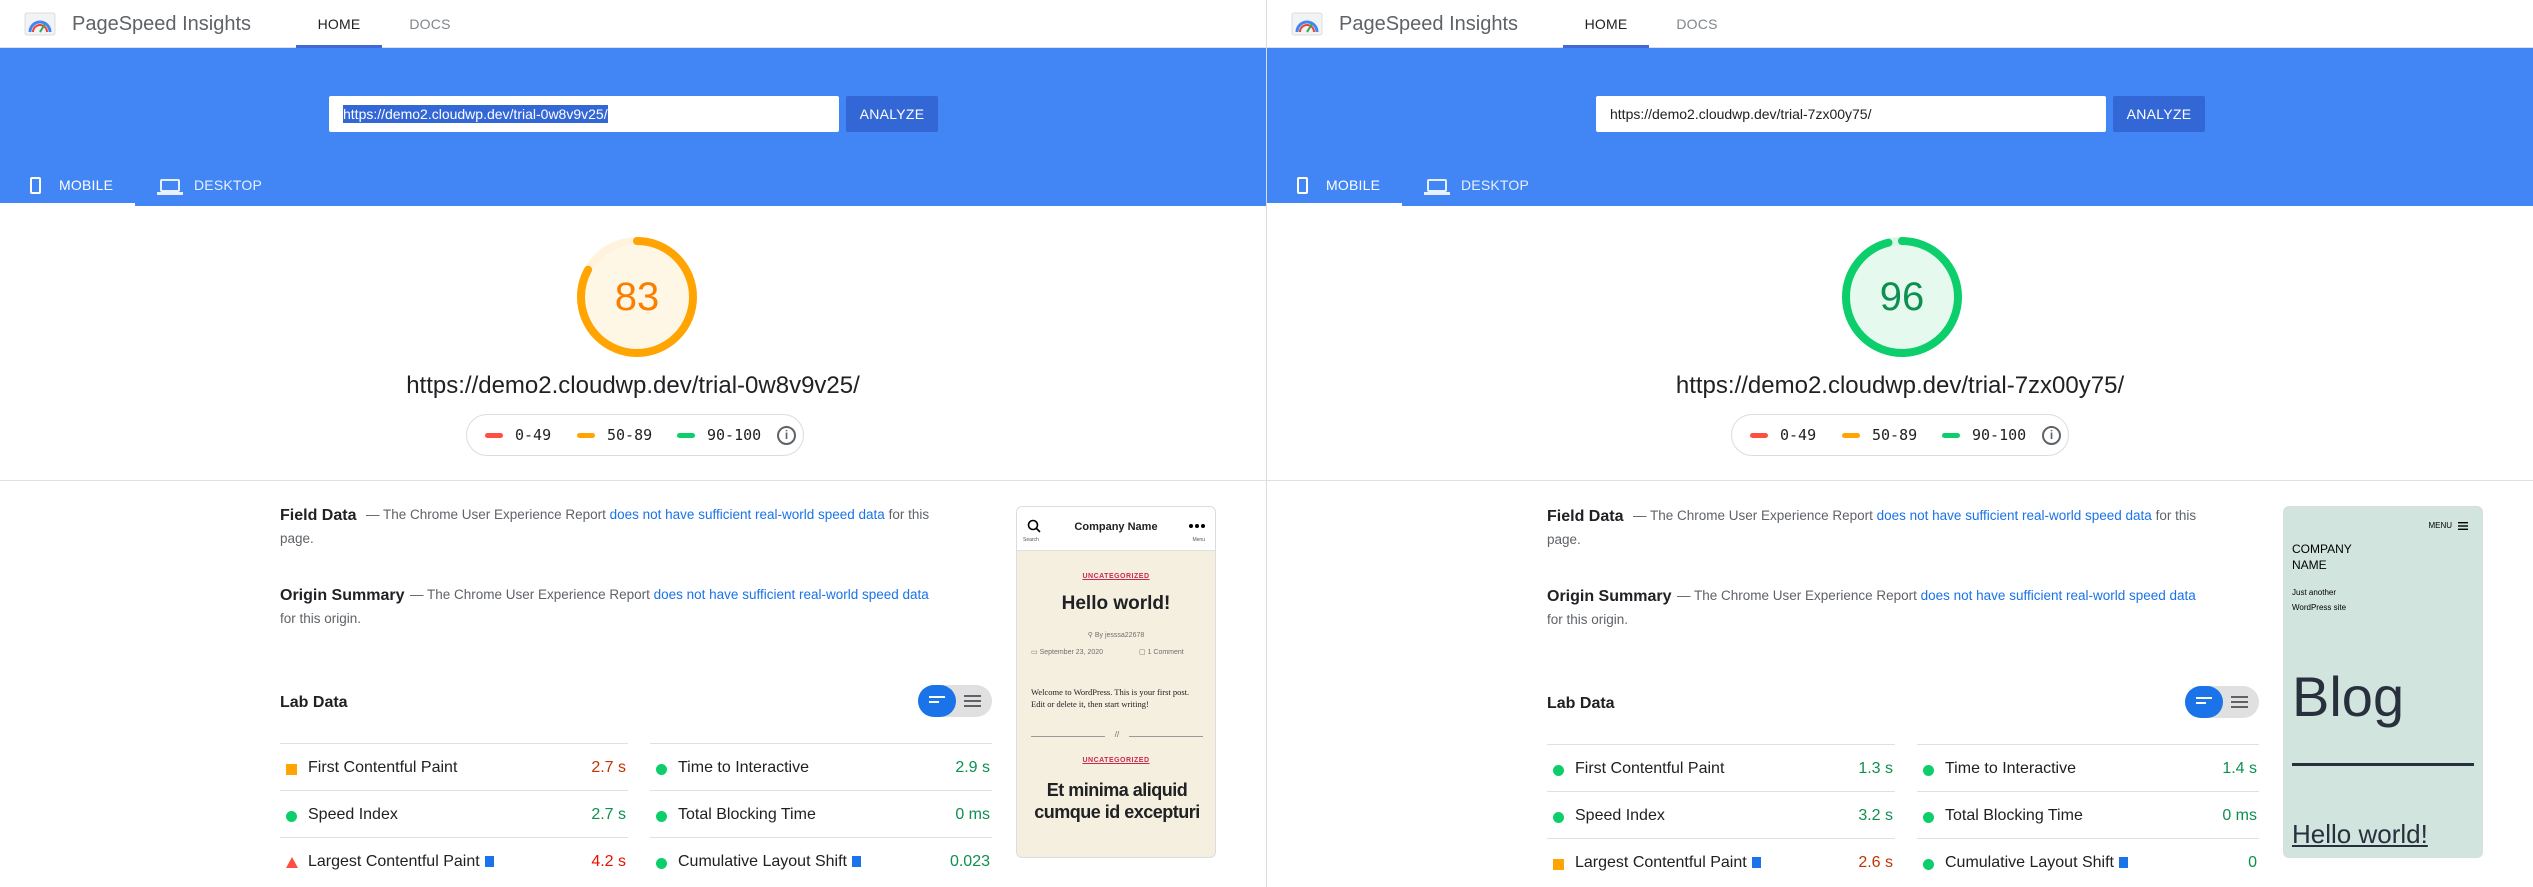 This screenshot has height=887, width=2533. Describe the element at coordinates (1437, 187) in the screenshot. I see `laptop-icon` at that location.